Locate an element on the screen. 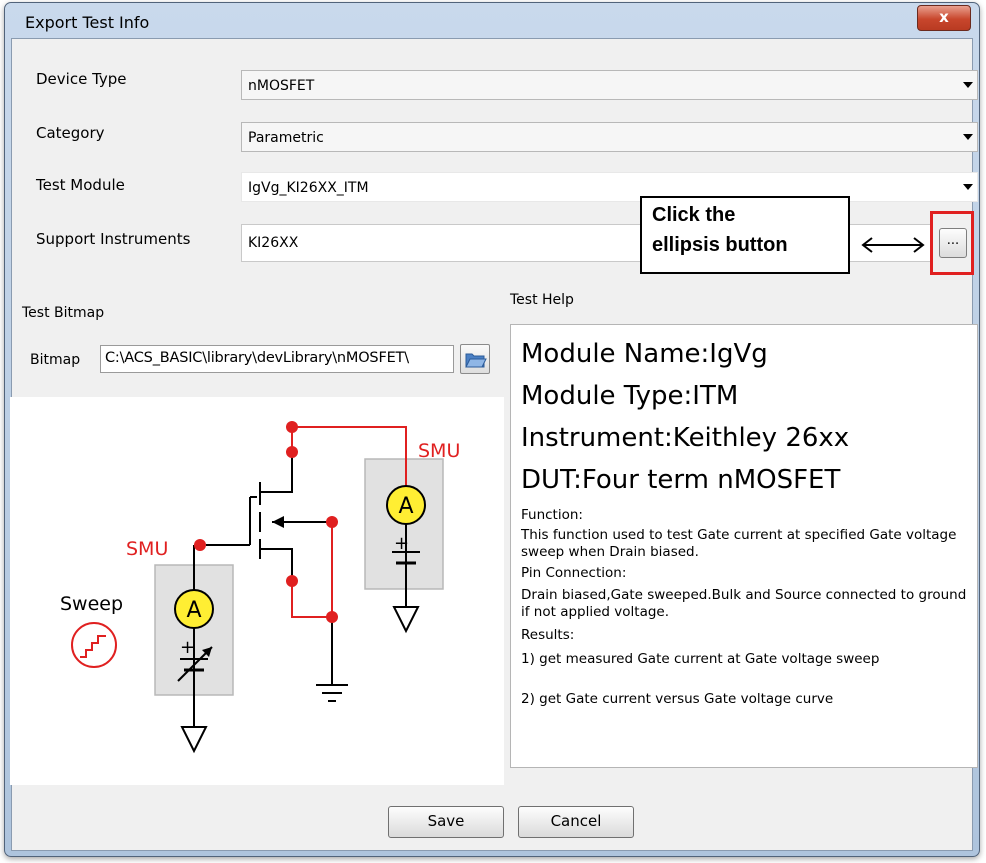 The image size is (986, 863). drain-smu-label: SMU is located at coordinates (439, 451).